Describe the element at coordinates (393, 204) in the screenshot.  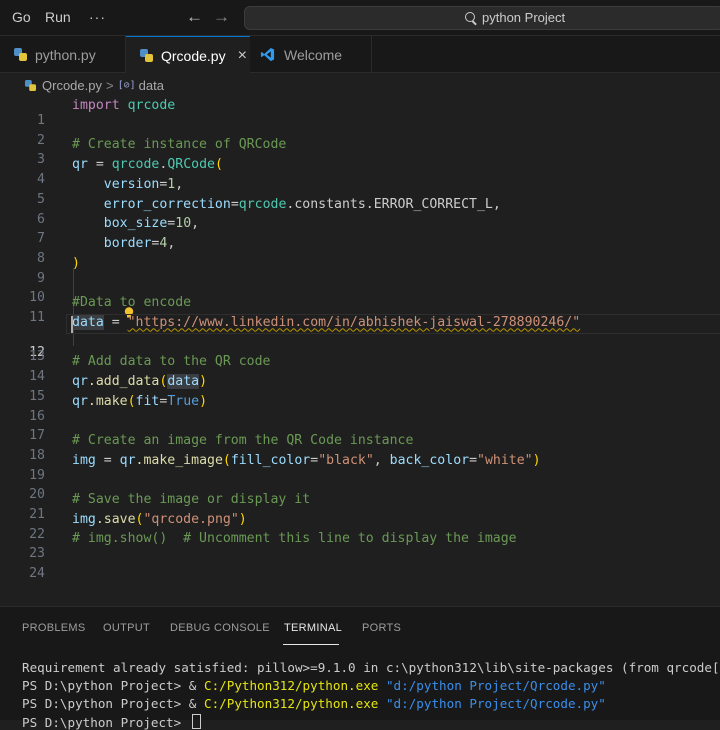
I see `code-token: .constants.ERROR_CORRECT_L,` at that location.